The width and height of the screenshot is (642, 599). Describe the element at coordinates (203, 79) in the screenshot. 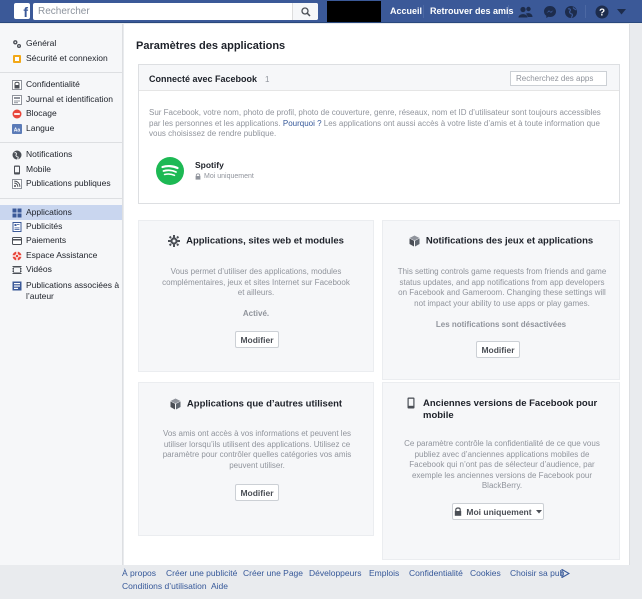

I see `connected-apps-title: Connecté avec Facebook` at that location.